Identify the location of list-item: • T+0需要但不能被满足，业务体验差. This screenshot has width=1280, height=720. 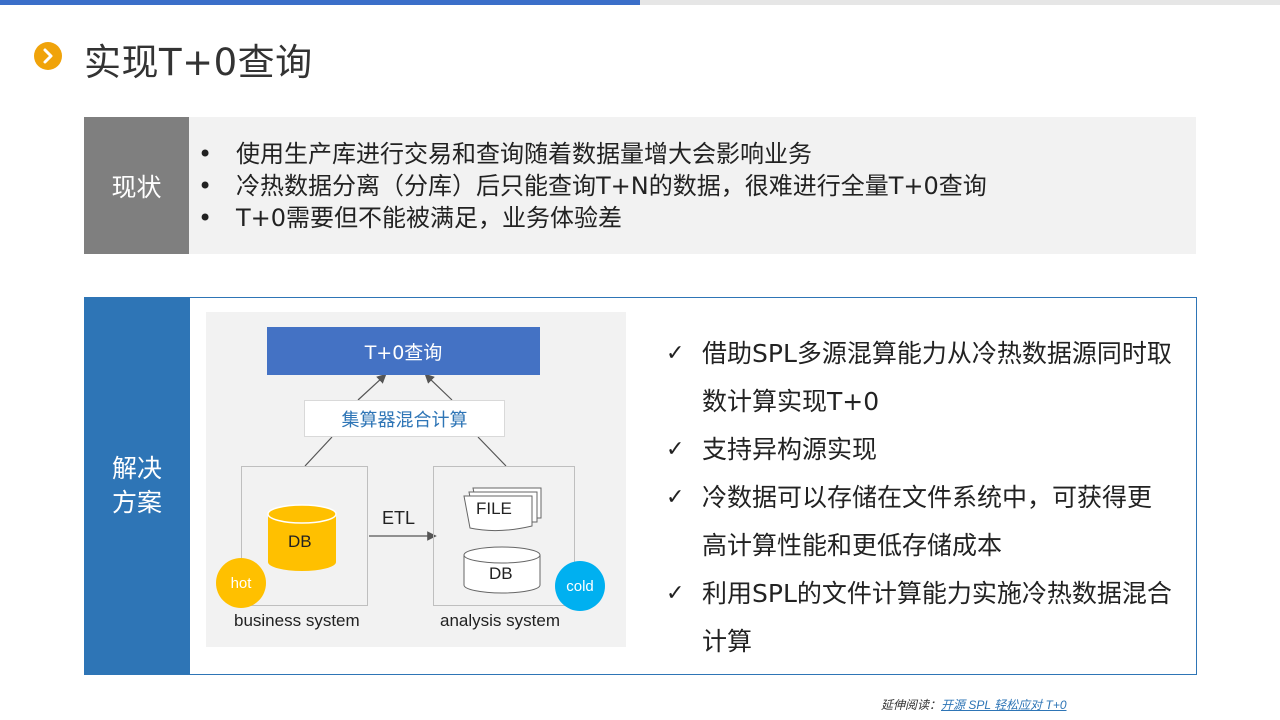
(592, 218).